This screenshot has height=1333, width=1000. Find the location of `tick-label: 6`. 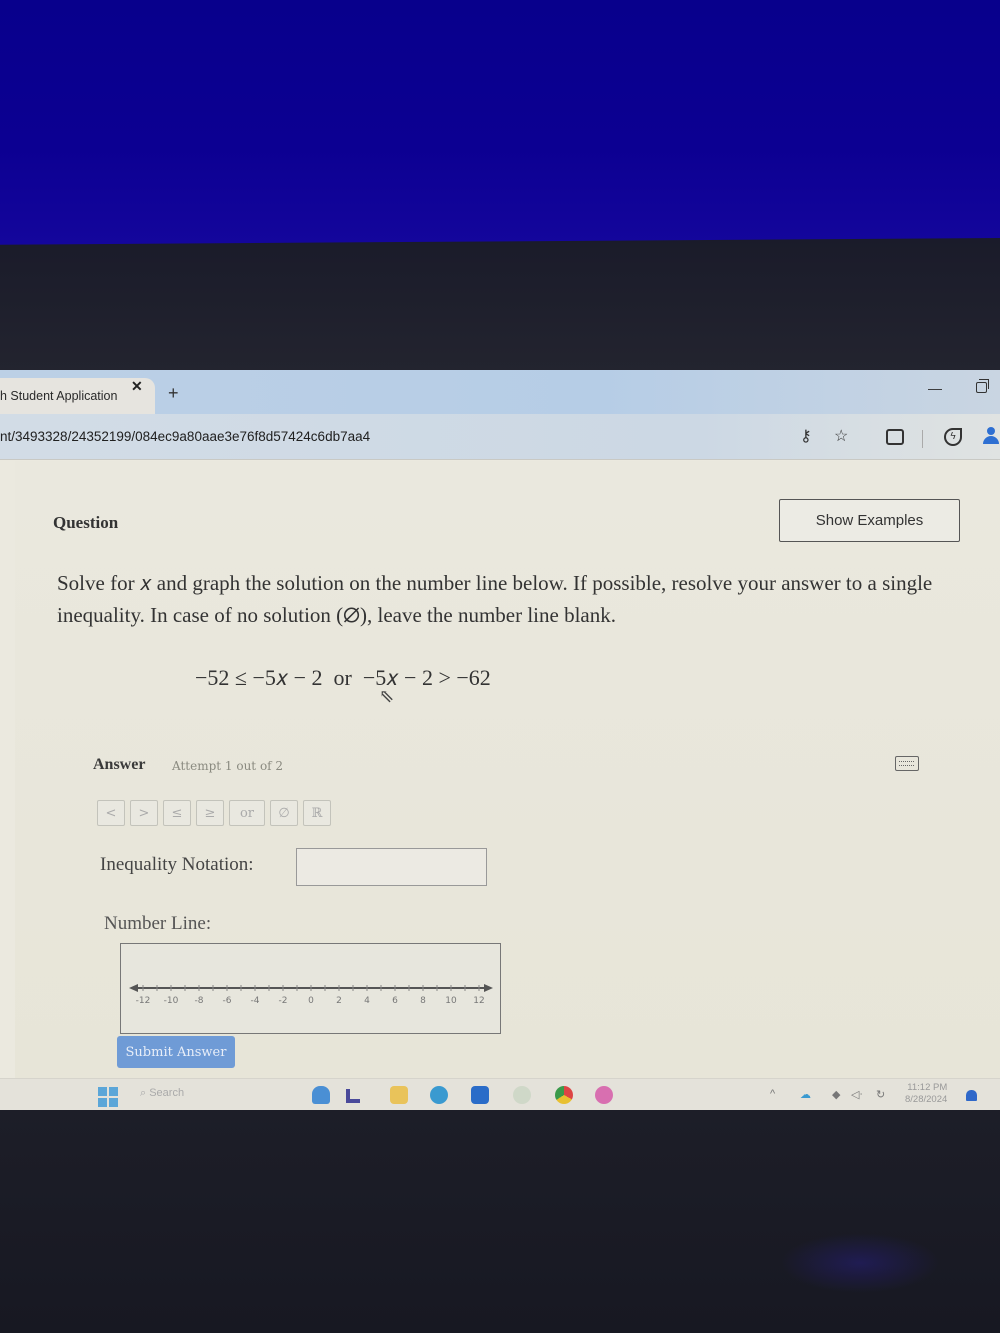

tick-label: 6 is located at coordinates (395, 1001).